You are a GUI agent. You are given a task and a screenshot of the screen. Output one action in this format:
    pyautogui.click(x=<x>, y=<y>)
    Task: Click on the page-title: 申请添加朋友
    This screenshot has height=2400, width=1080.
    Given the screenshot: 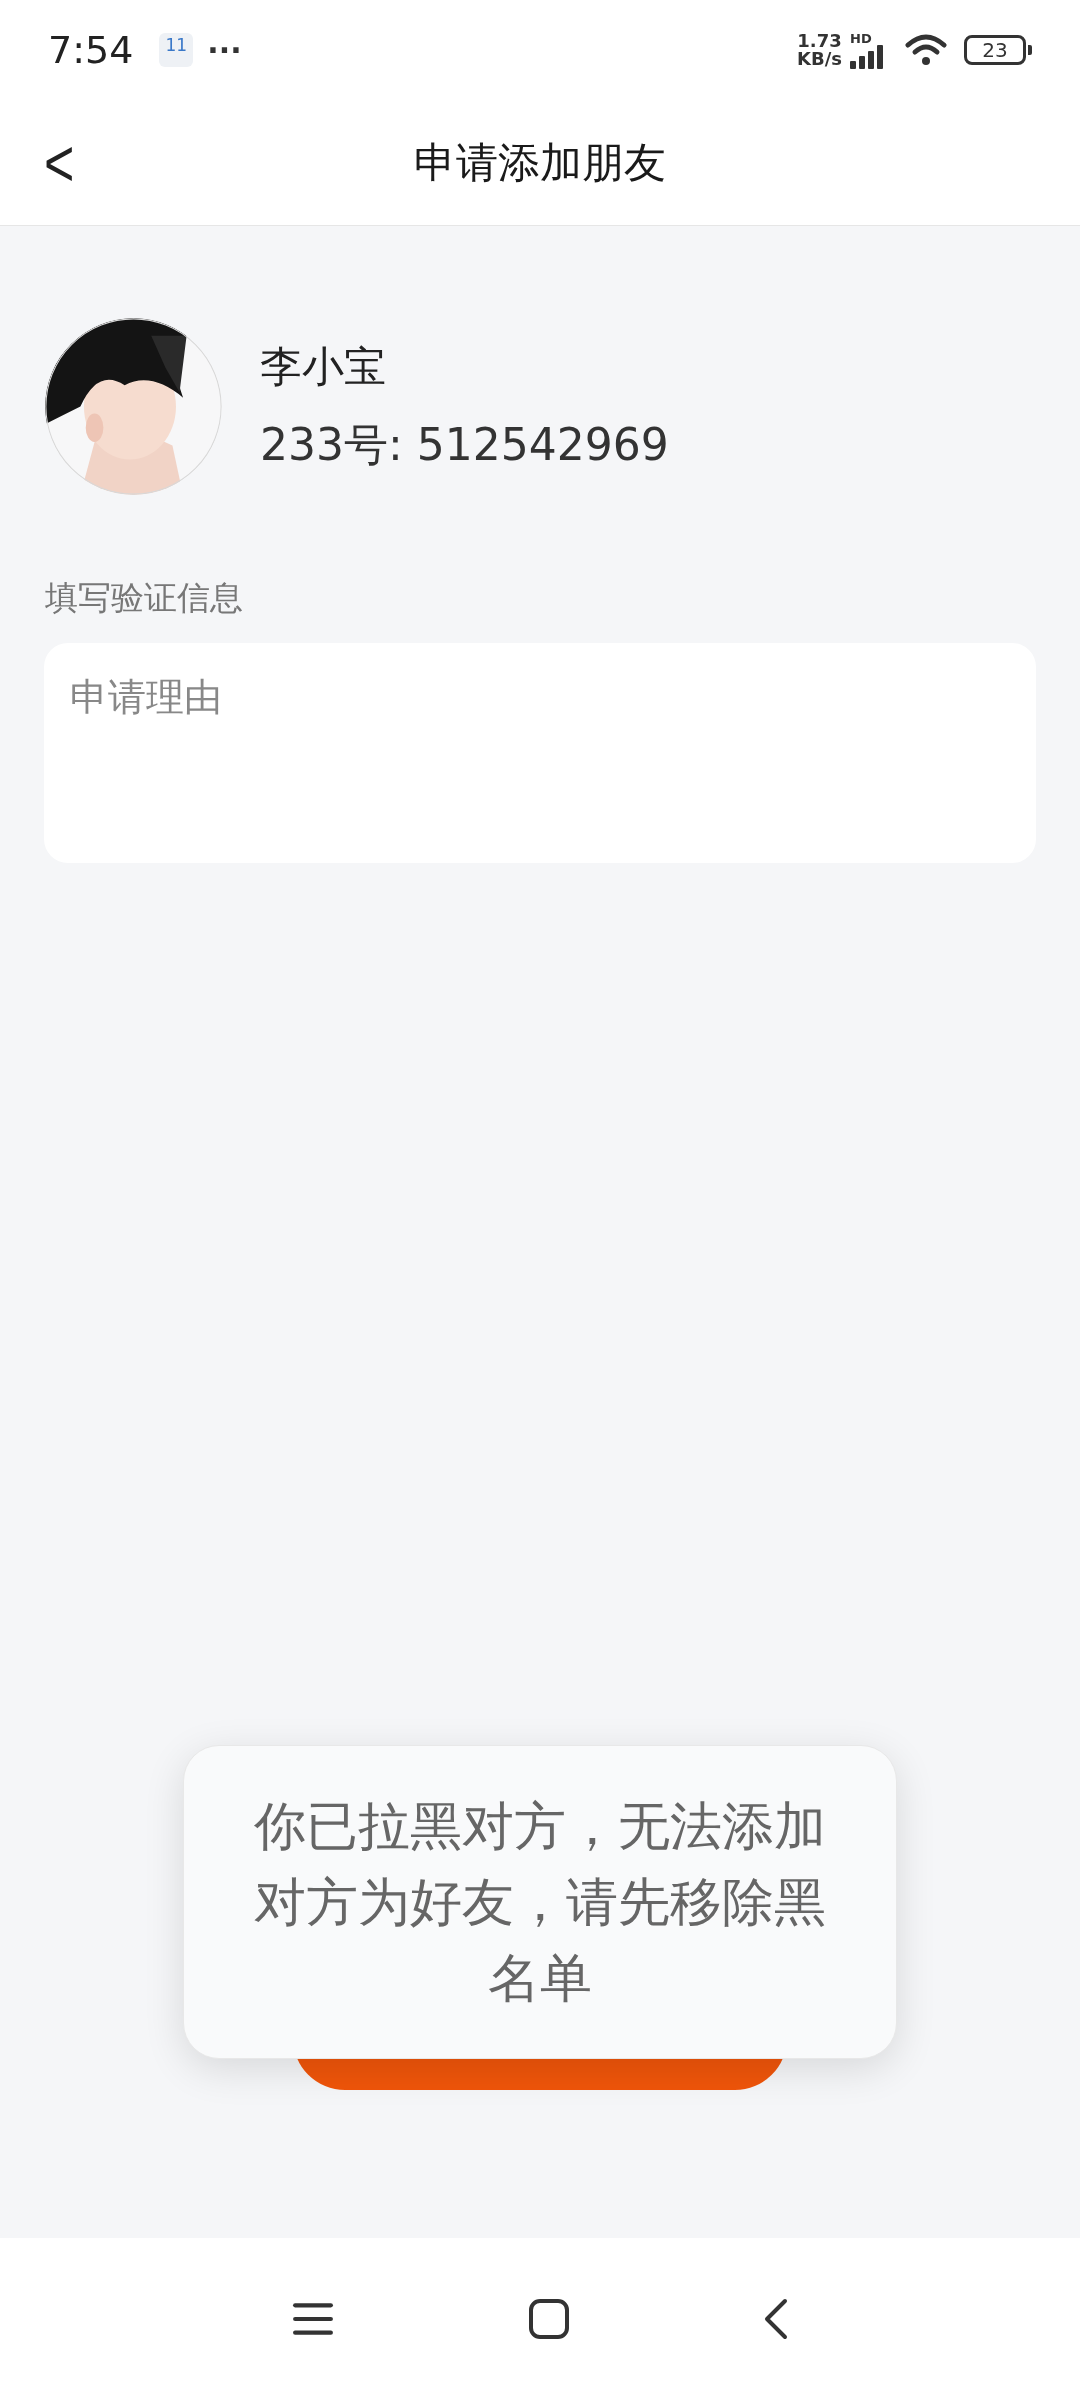 What is the action you would take?
    pyautogui.click(x=540, y=163)
    